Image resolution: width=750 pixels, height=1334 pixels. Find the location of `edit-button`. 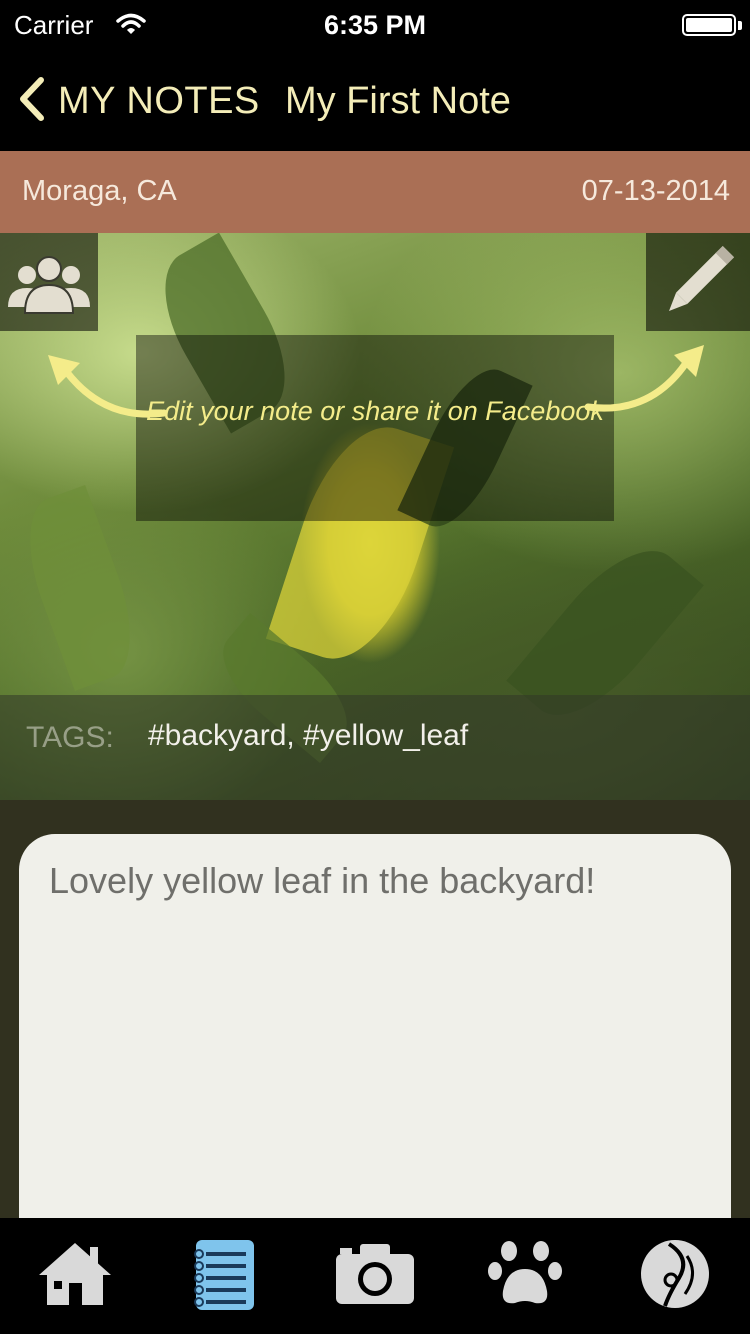

edit-button is located at coordinates (698, 282).